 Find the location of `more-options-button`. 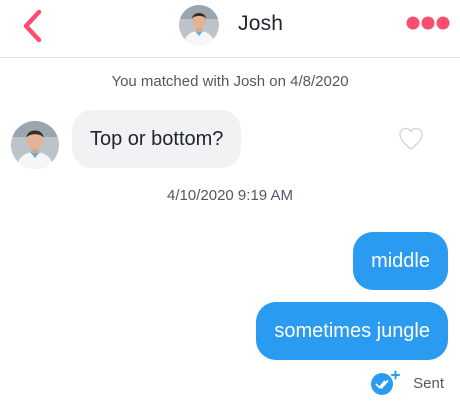

more-options-button is located at coordinates (428, 23).